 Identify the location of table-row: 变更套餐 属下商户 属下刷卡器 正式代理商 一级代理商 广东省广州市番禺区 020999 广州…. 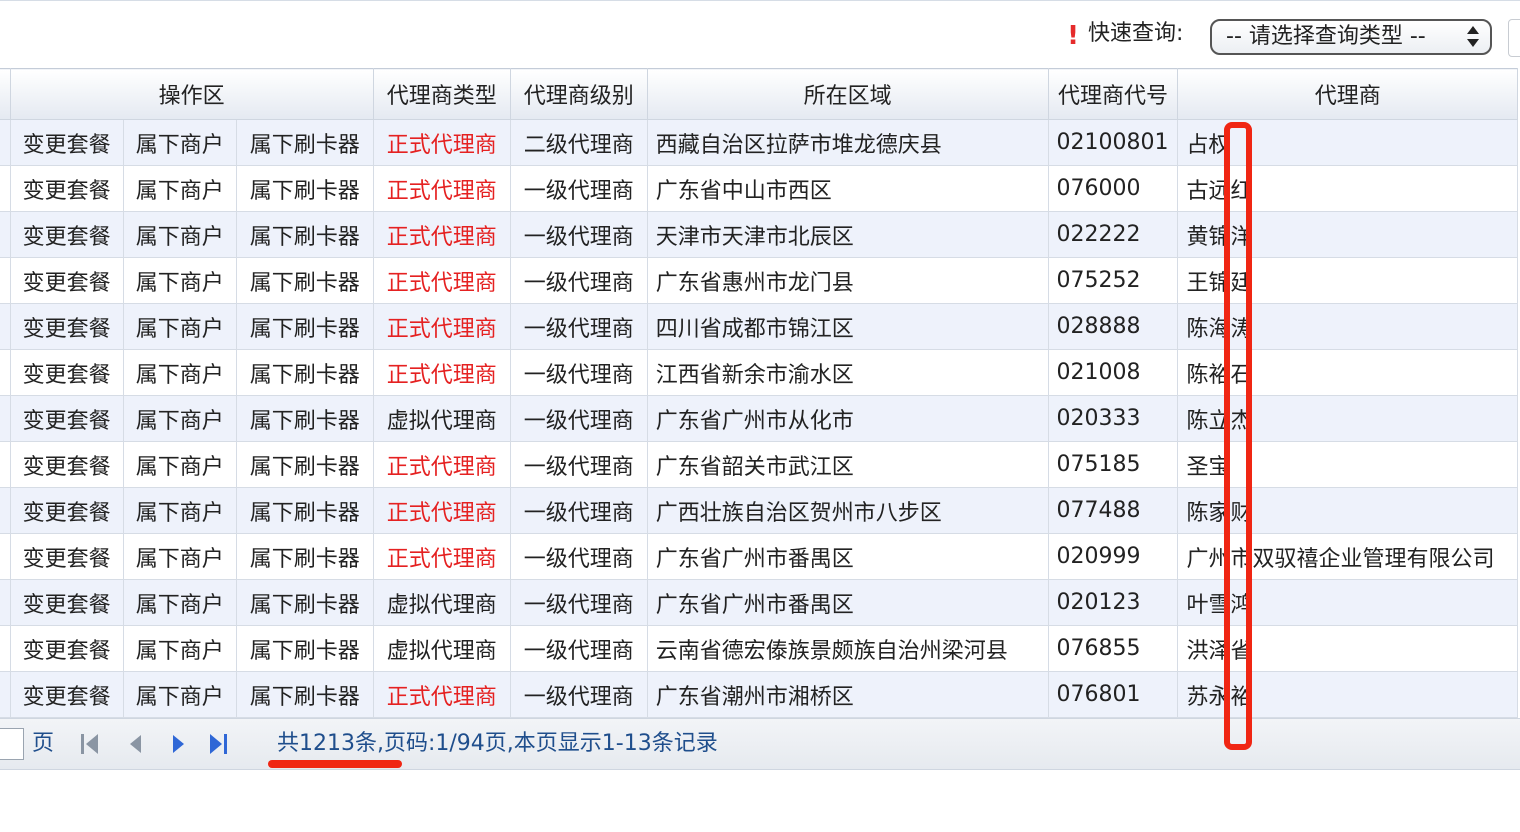
(759, 556).